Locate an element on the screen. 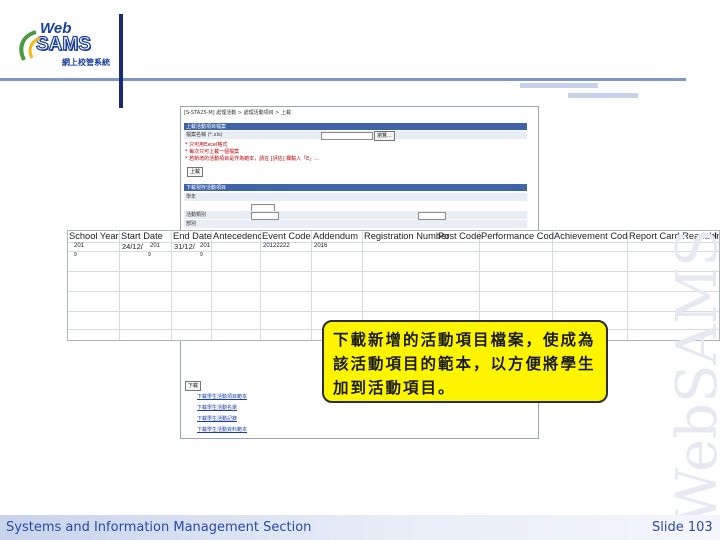  table-header-cell: End Date is located at coordinates (192, 236).